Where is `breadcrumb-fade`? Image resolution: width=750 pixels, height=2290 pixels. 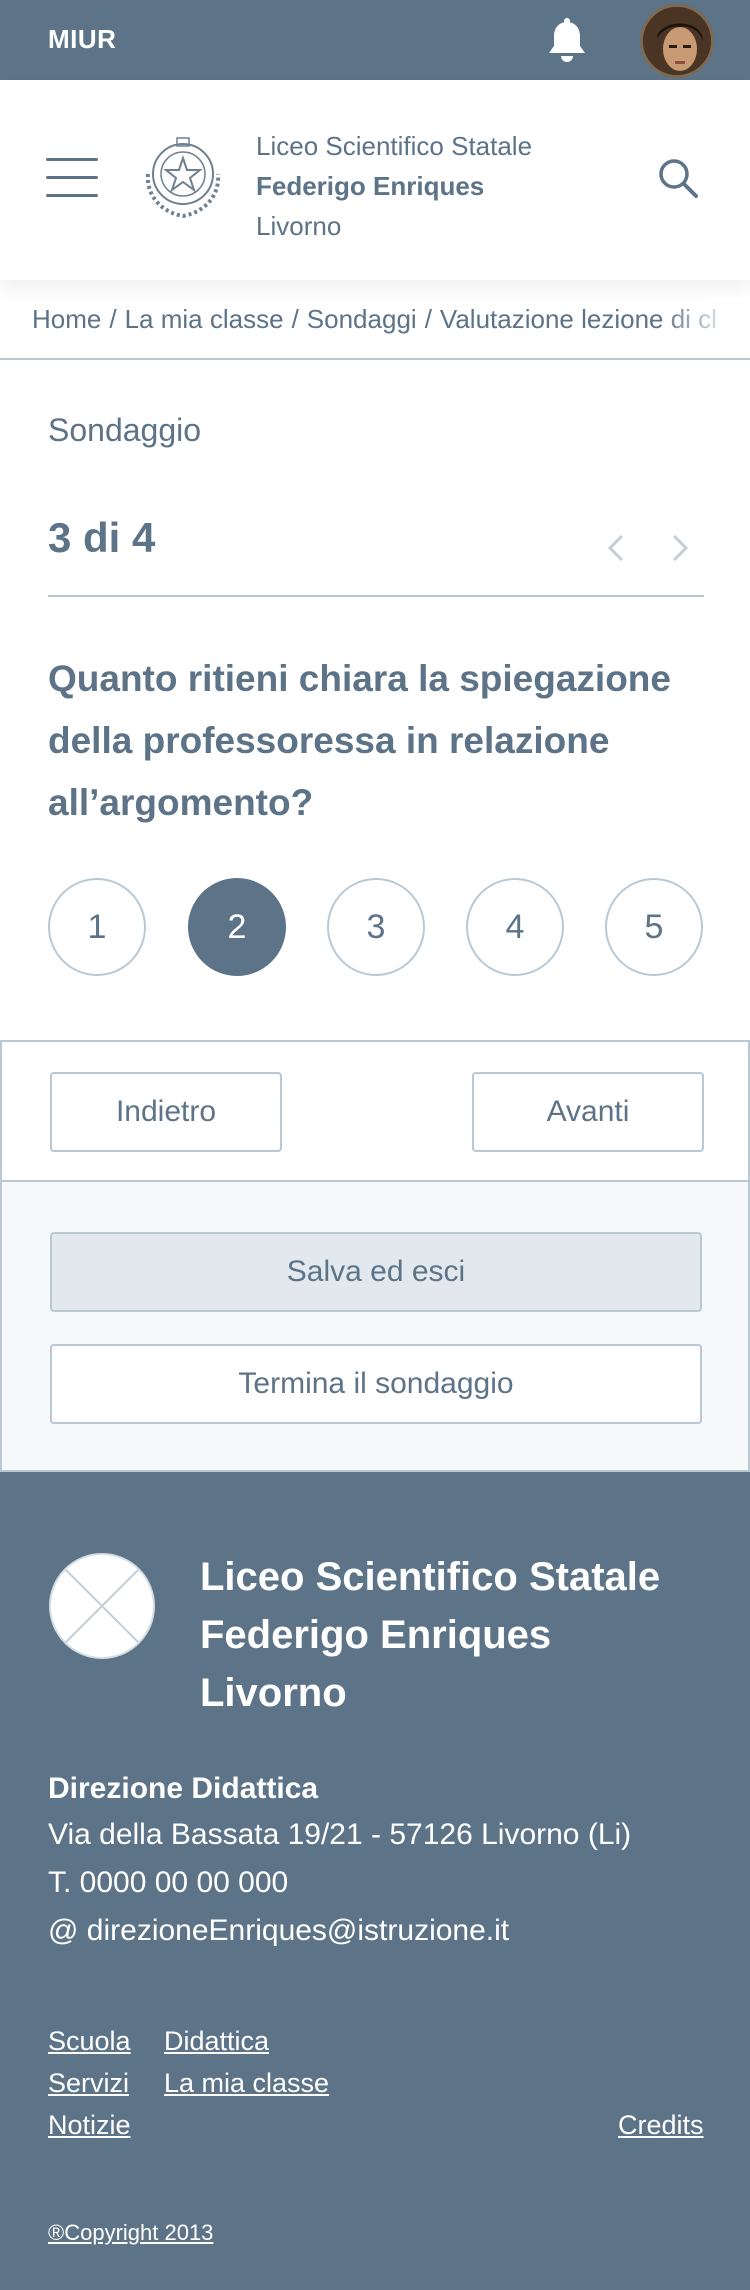 breadcrumb-fade is located at coordinates (705, 328).